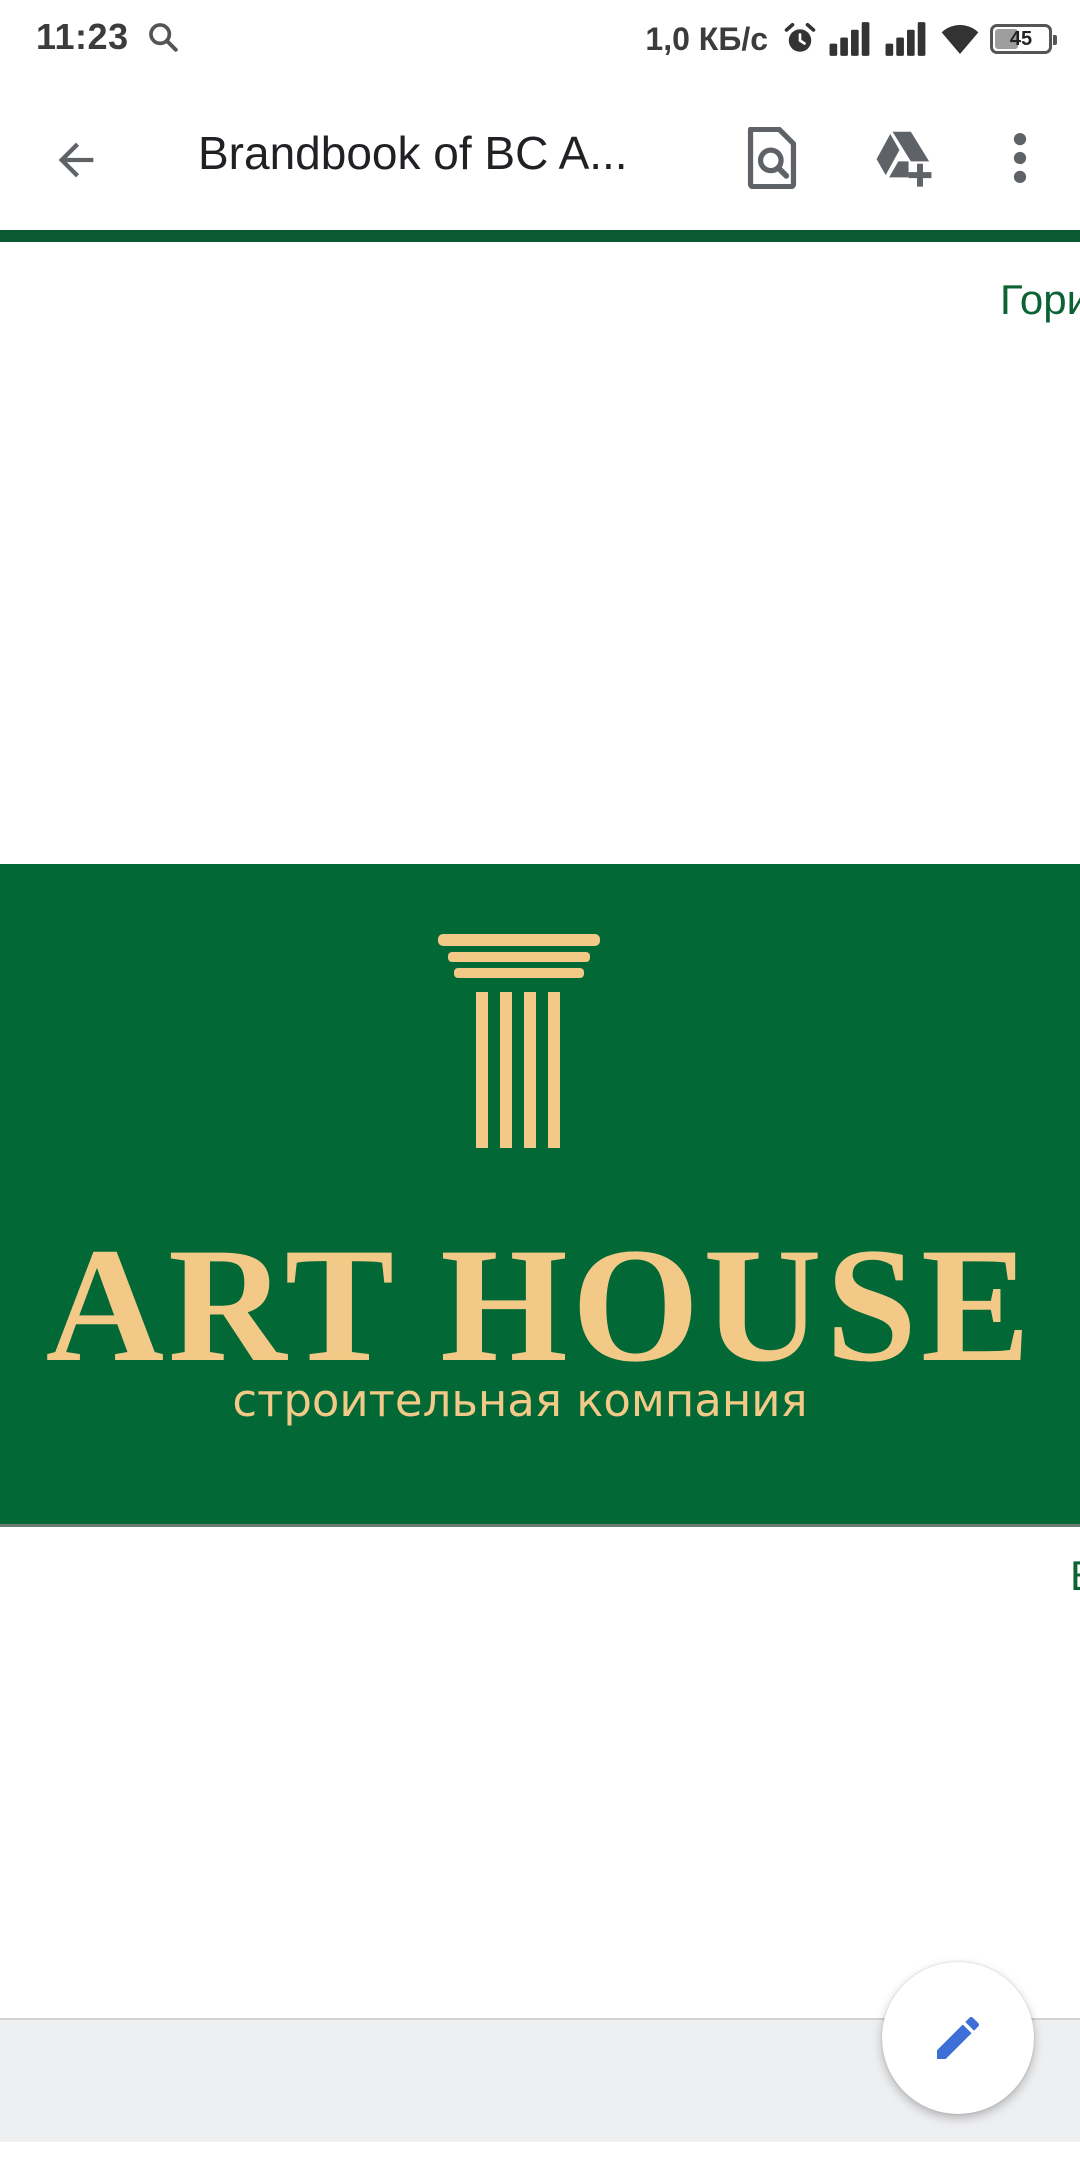  I want to click on battery-icon: 45, so click(1023, 39).